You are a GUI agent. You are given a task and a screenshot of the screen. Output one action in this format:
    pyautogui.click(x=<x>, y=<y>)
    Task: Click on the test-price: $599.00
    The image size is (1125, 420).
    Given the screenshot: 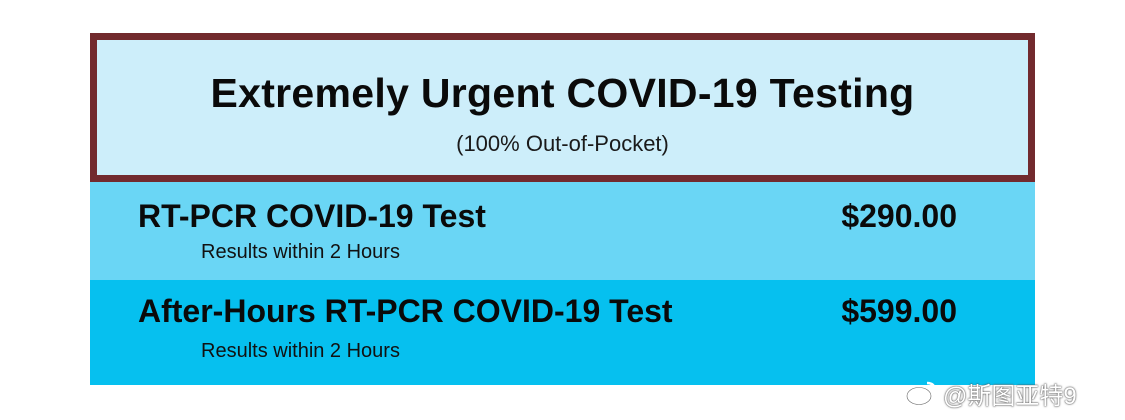 What is the action you would take?
    pyautogui.click(x=899, y=311)
    